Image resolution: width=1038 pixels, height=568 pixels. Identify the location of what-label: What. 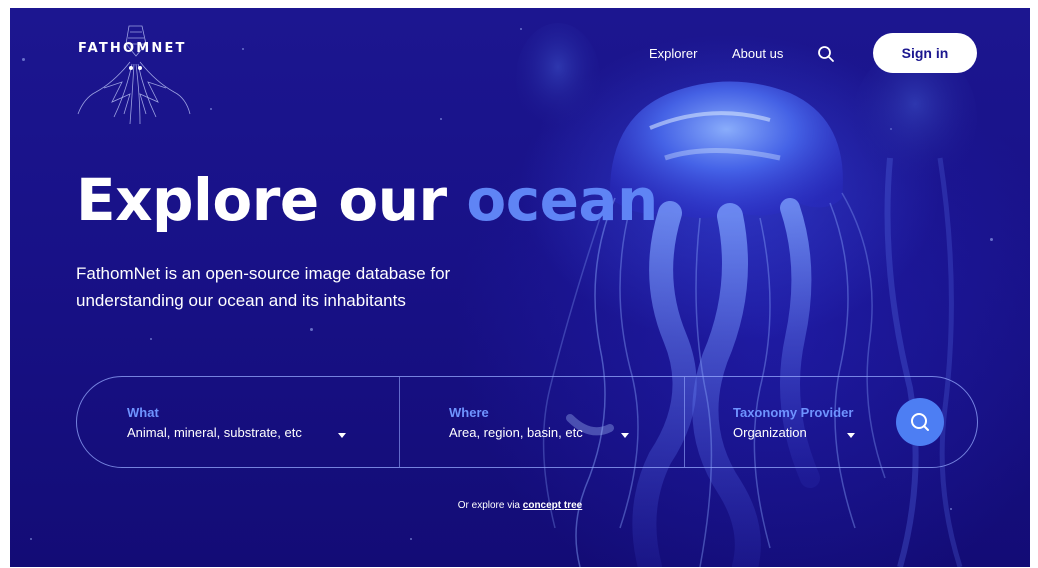
(143, 412).